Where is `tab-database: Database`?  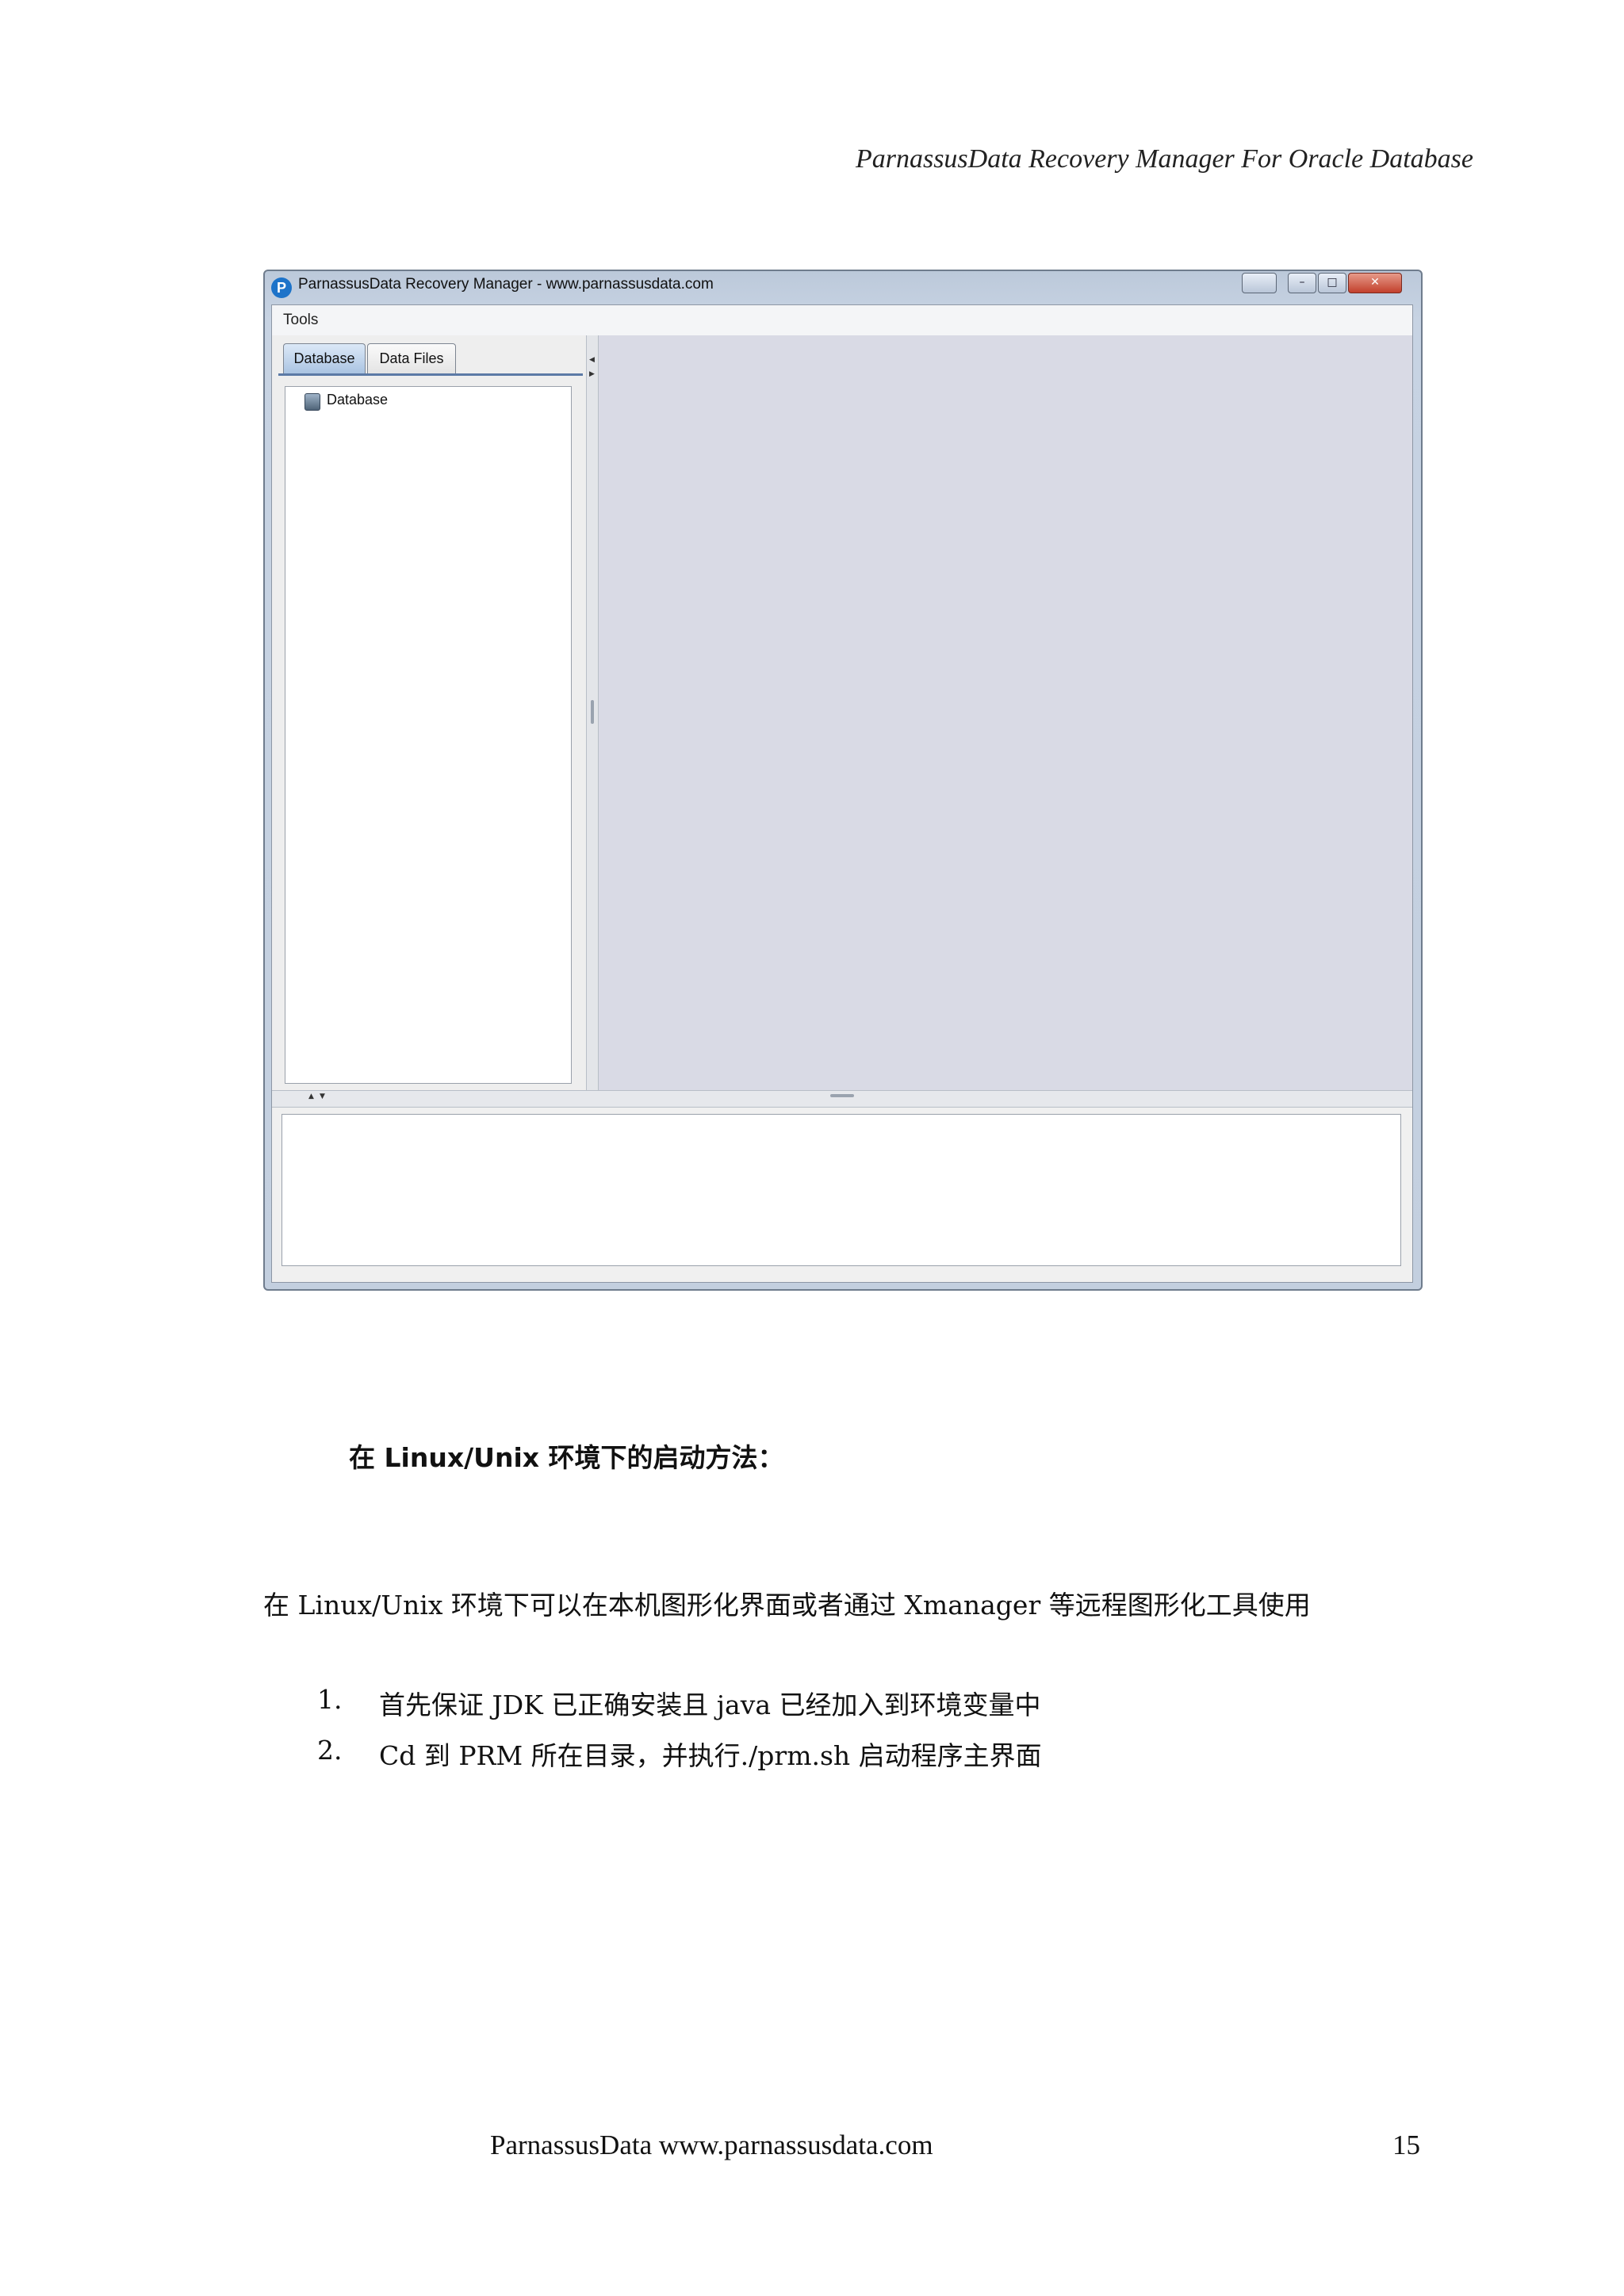
tab-database: Database is located at coordinates (324, 358).